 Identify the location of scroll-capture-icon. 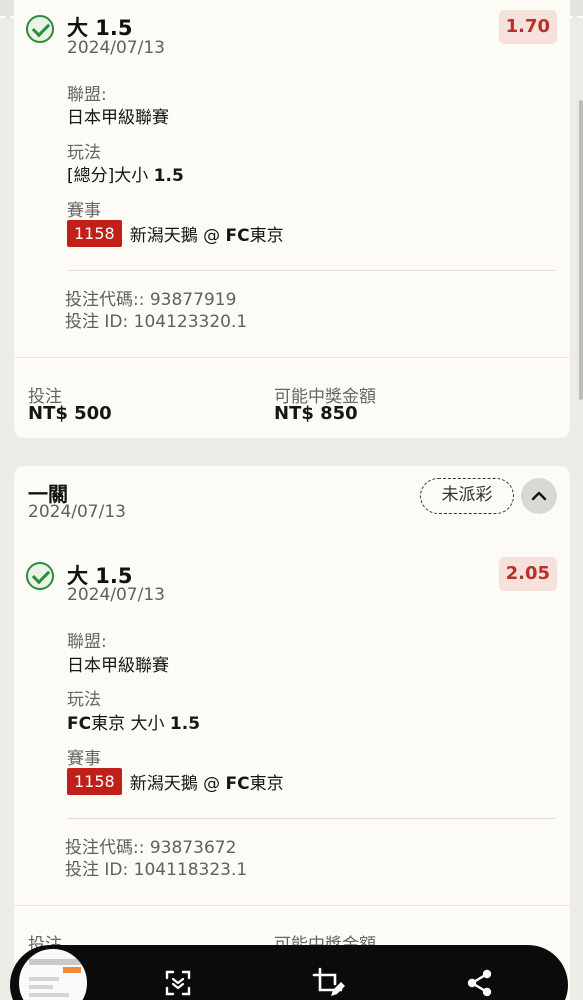
(178, 983).